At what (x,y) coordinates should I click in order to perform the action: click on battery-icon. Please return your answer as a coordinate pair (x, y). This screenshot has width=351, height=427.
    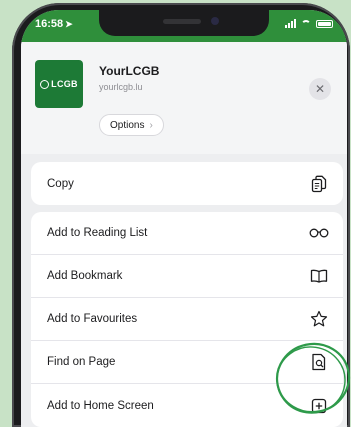
    Looking at the image, I should click on (324, 23).